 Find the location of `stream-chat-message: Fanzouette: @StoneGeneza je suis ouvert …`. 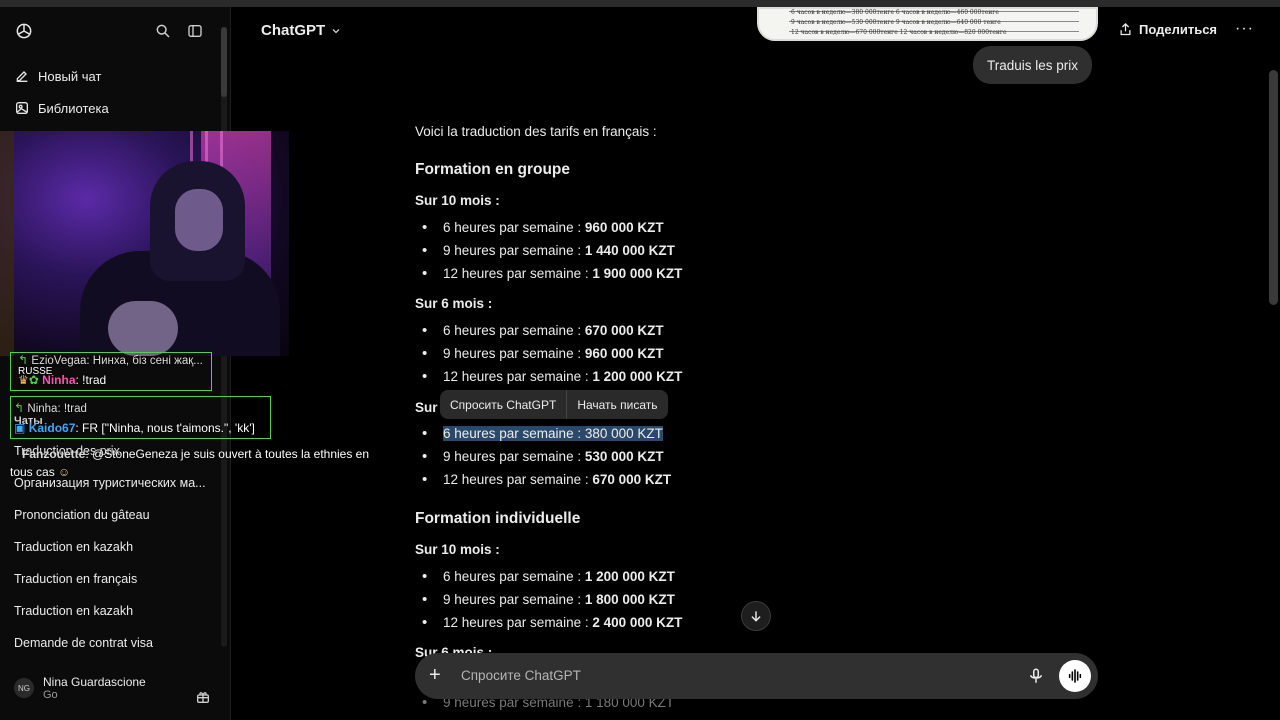

stream-chat-message: Fanzouette: @StoneGeneza je suis ouvert … is located at coordinates (196, 454).